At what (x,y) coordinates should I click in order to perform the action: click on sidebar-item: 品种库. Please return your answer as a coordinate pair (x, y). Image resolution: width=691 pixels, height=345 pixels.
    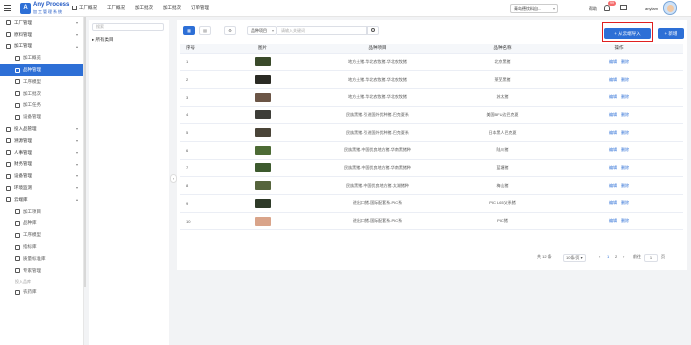
    Looking at the image, I should click on (41, 224).